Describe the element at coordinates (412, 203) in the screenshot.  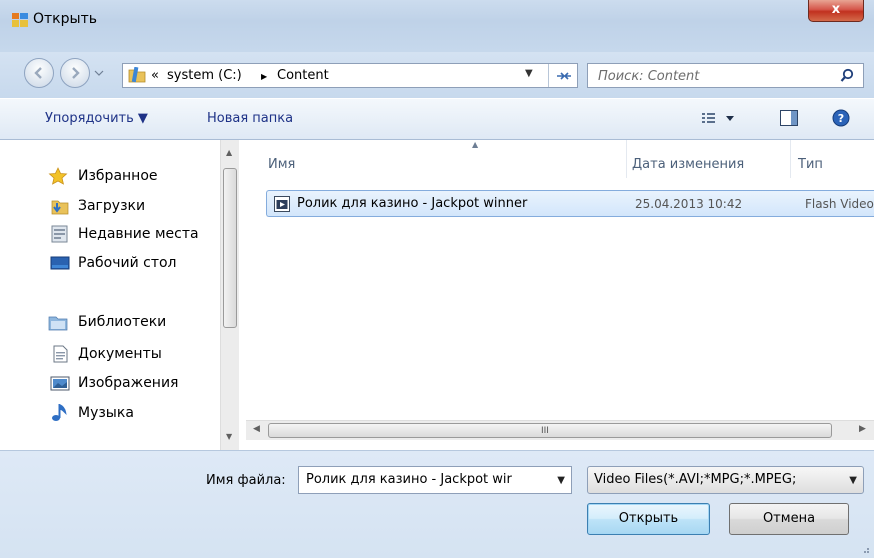
I see `file-name: Ролик для казино - Jackpot winner` at that location.